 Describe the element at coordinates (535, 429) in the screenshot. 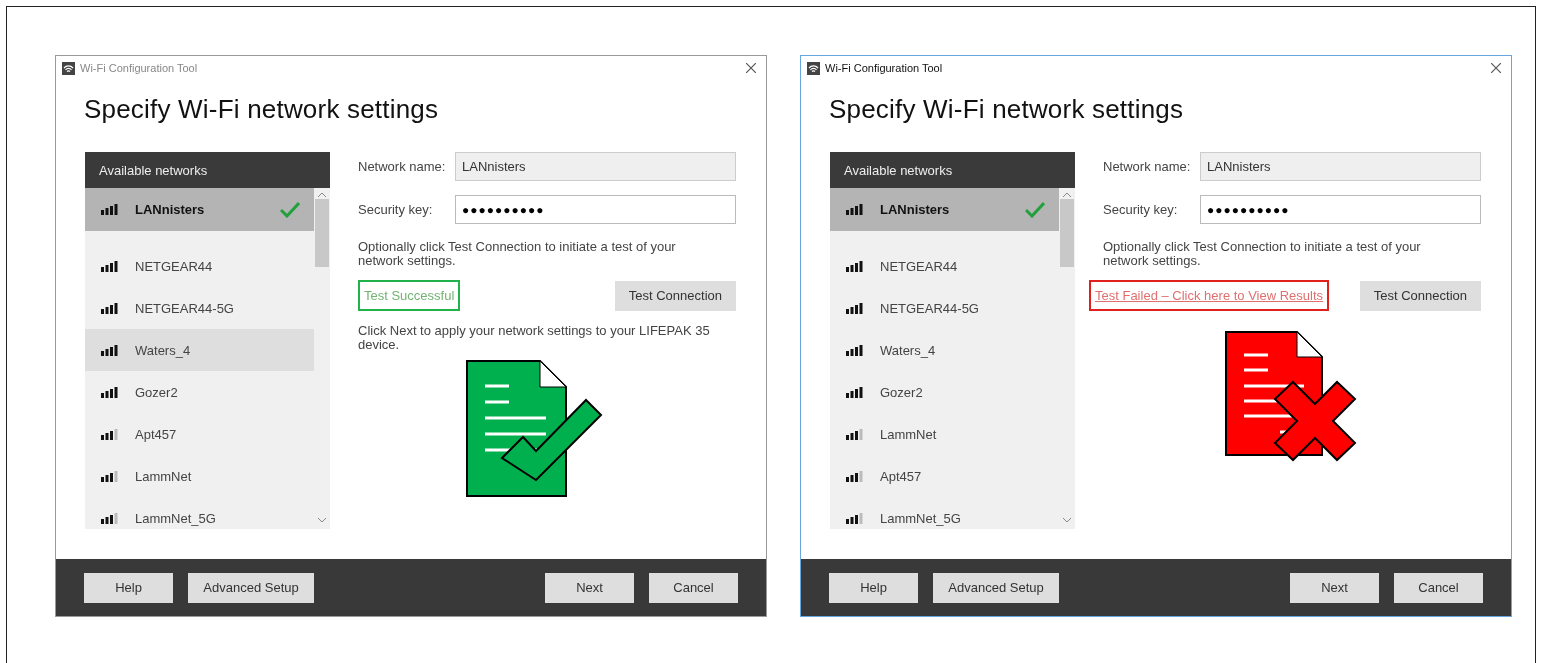

I see `document-check-icon` at that location.